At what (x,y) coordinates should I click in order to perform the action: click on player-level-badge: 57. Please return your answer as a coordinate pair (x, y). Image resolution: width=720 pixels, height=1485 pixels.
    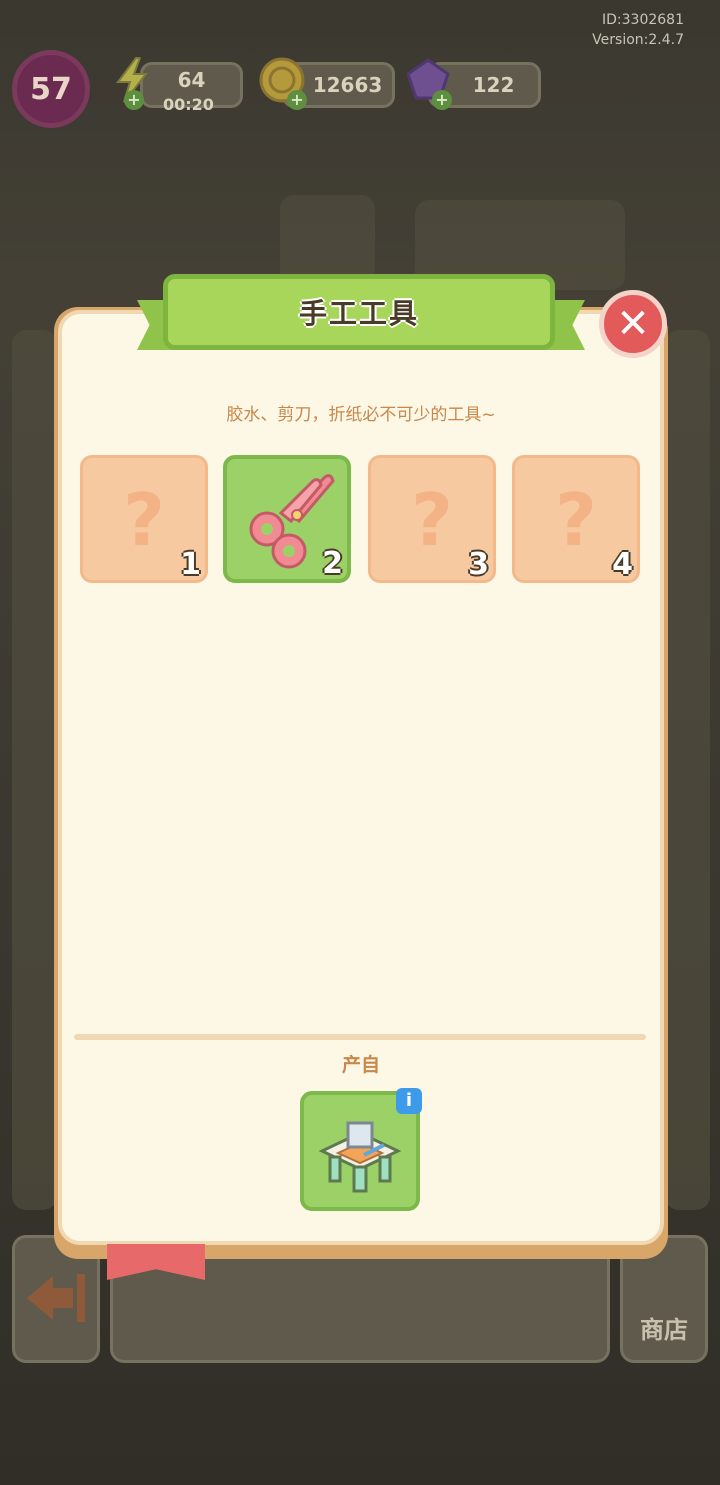
    Looking at the image, I should click on (51, 89).